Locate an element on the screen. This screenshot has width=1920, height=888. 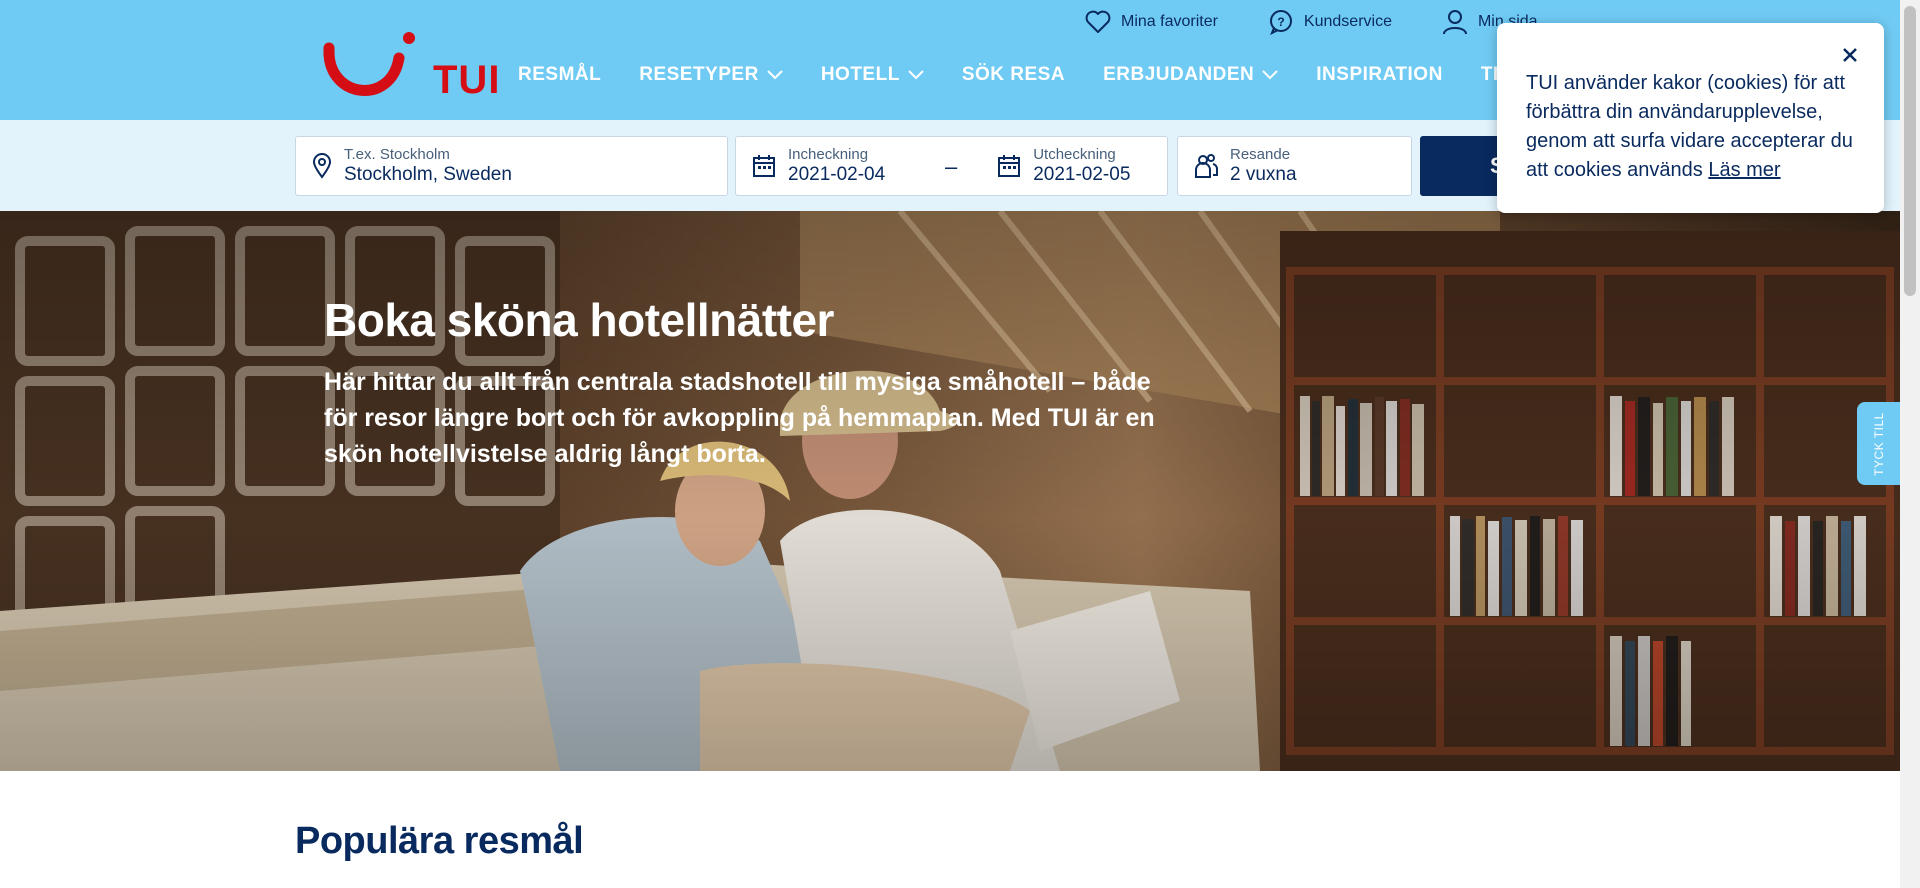
destination-field: T.ex. Stockholm Stockholm, Sweden is located at coordinates (511, 166).